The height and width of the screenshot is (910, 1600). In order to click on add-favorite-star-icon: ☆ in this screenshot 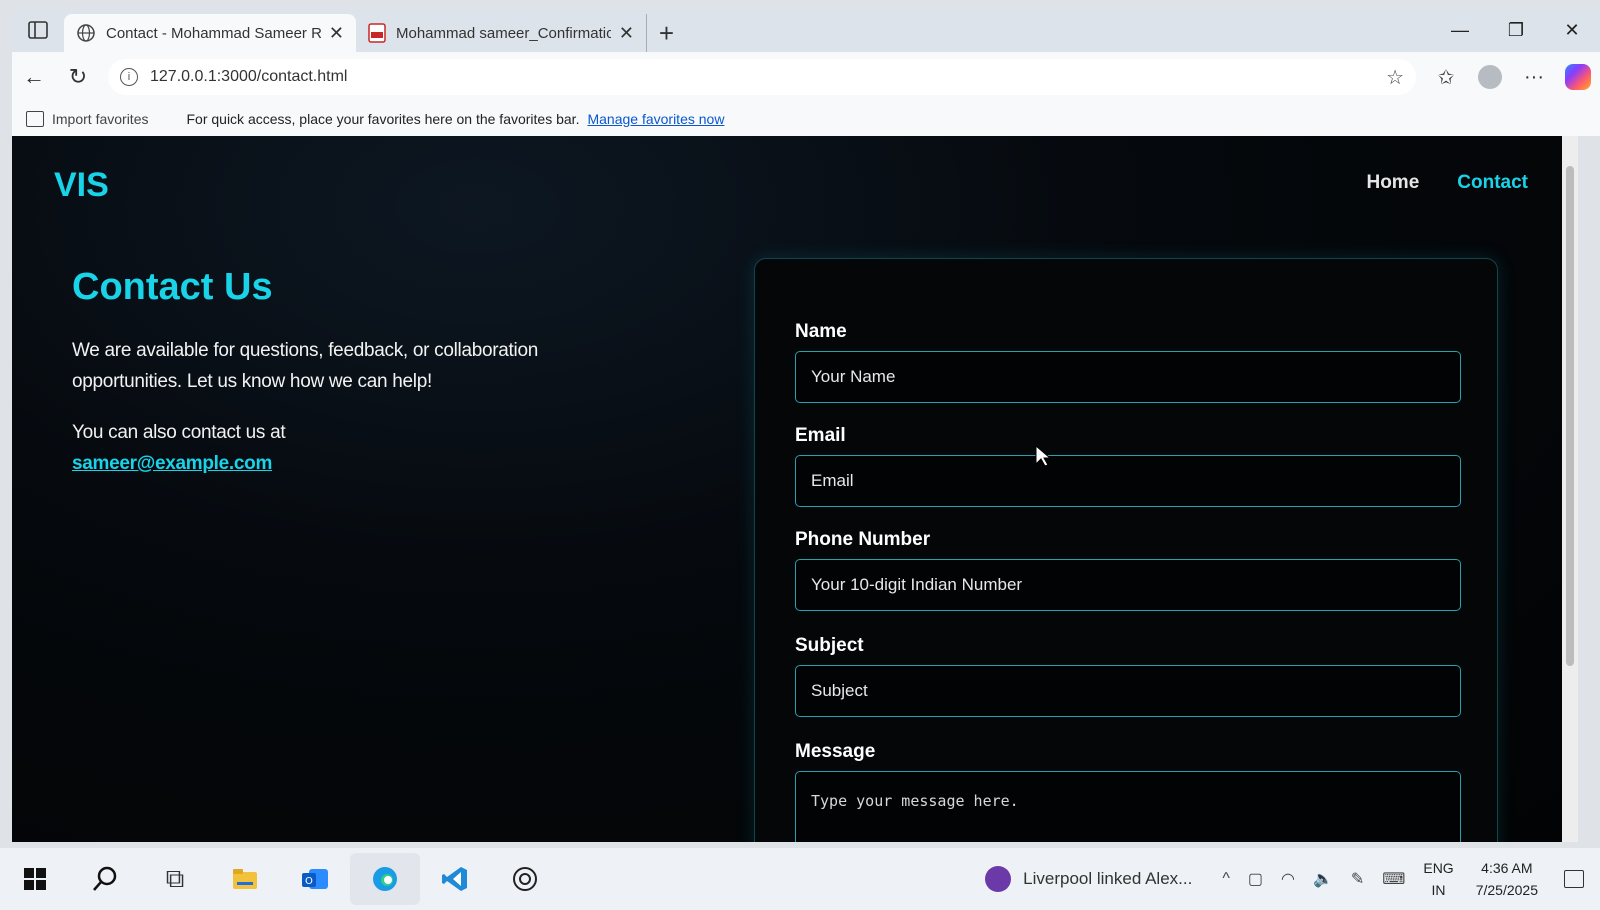, I will do `click(1395, 77)`.